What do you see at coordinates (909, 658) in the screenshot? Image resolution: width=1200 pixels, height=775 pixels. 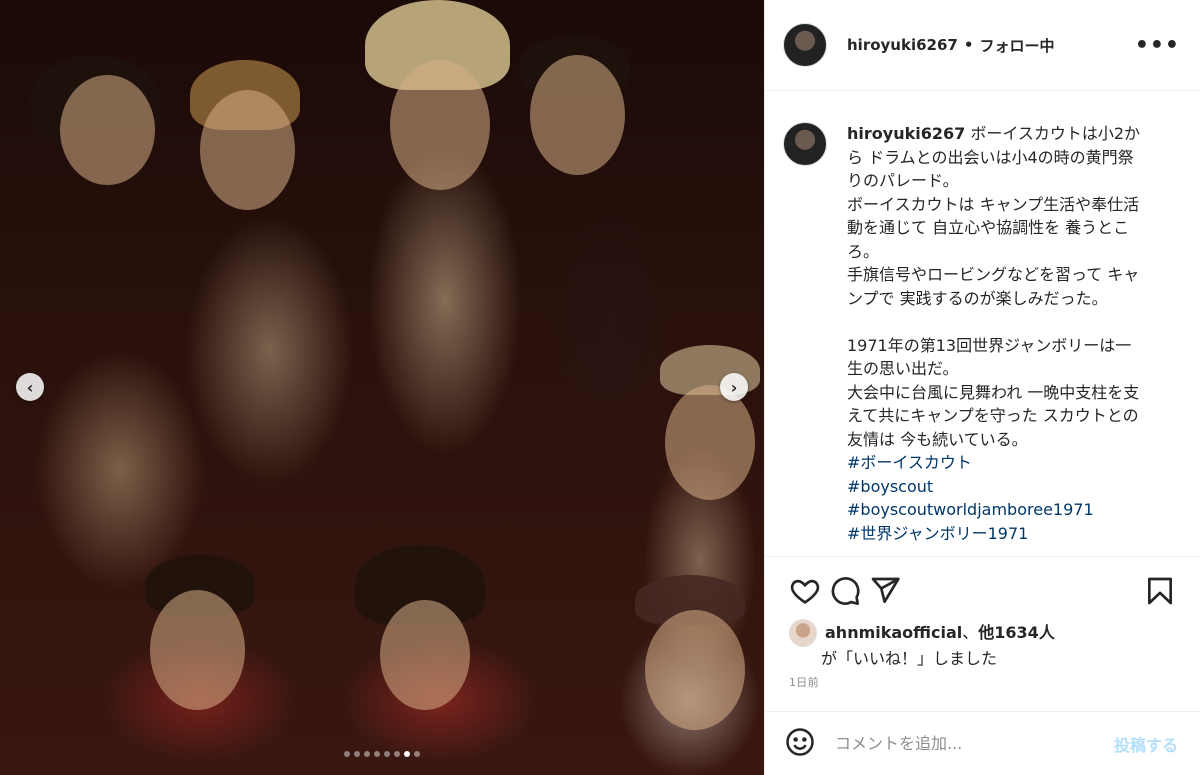 I see `likes-suffix: が「いいね！」しました` at bounding box center [909, 658].